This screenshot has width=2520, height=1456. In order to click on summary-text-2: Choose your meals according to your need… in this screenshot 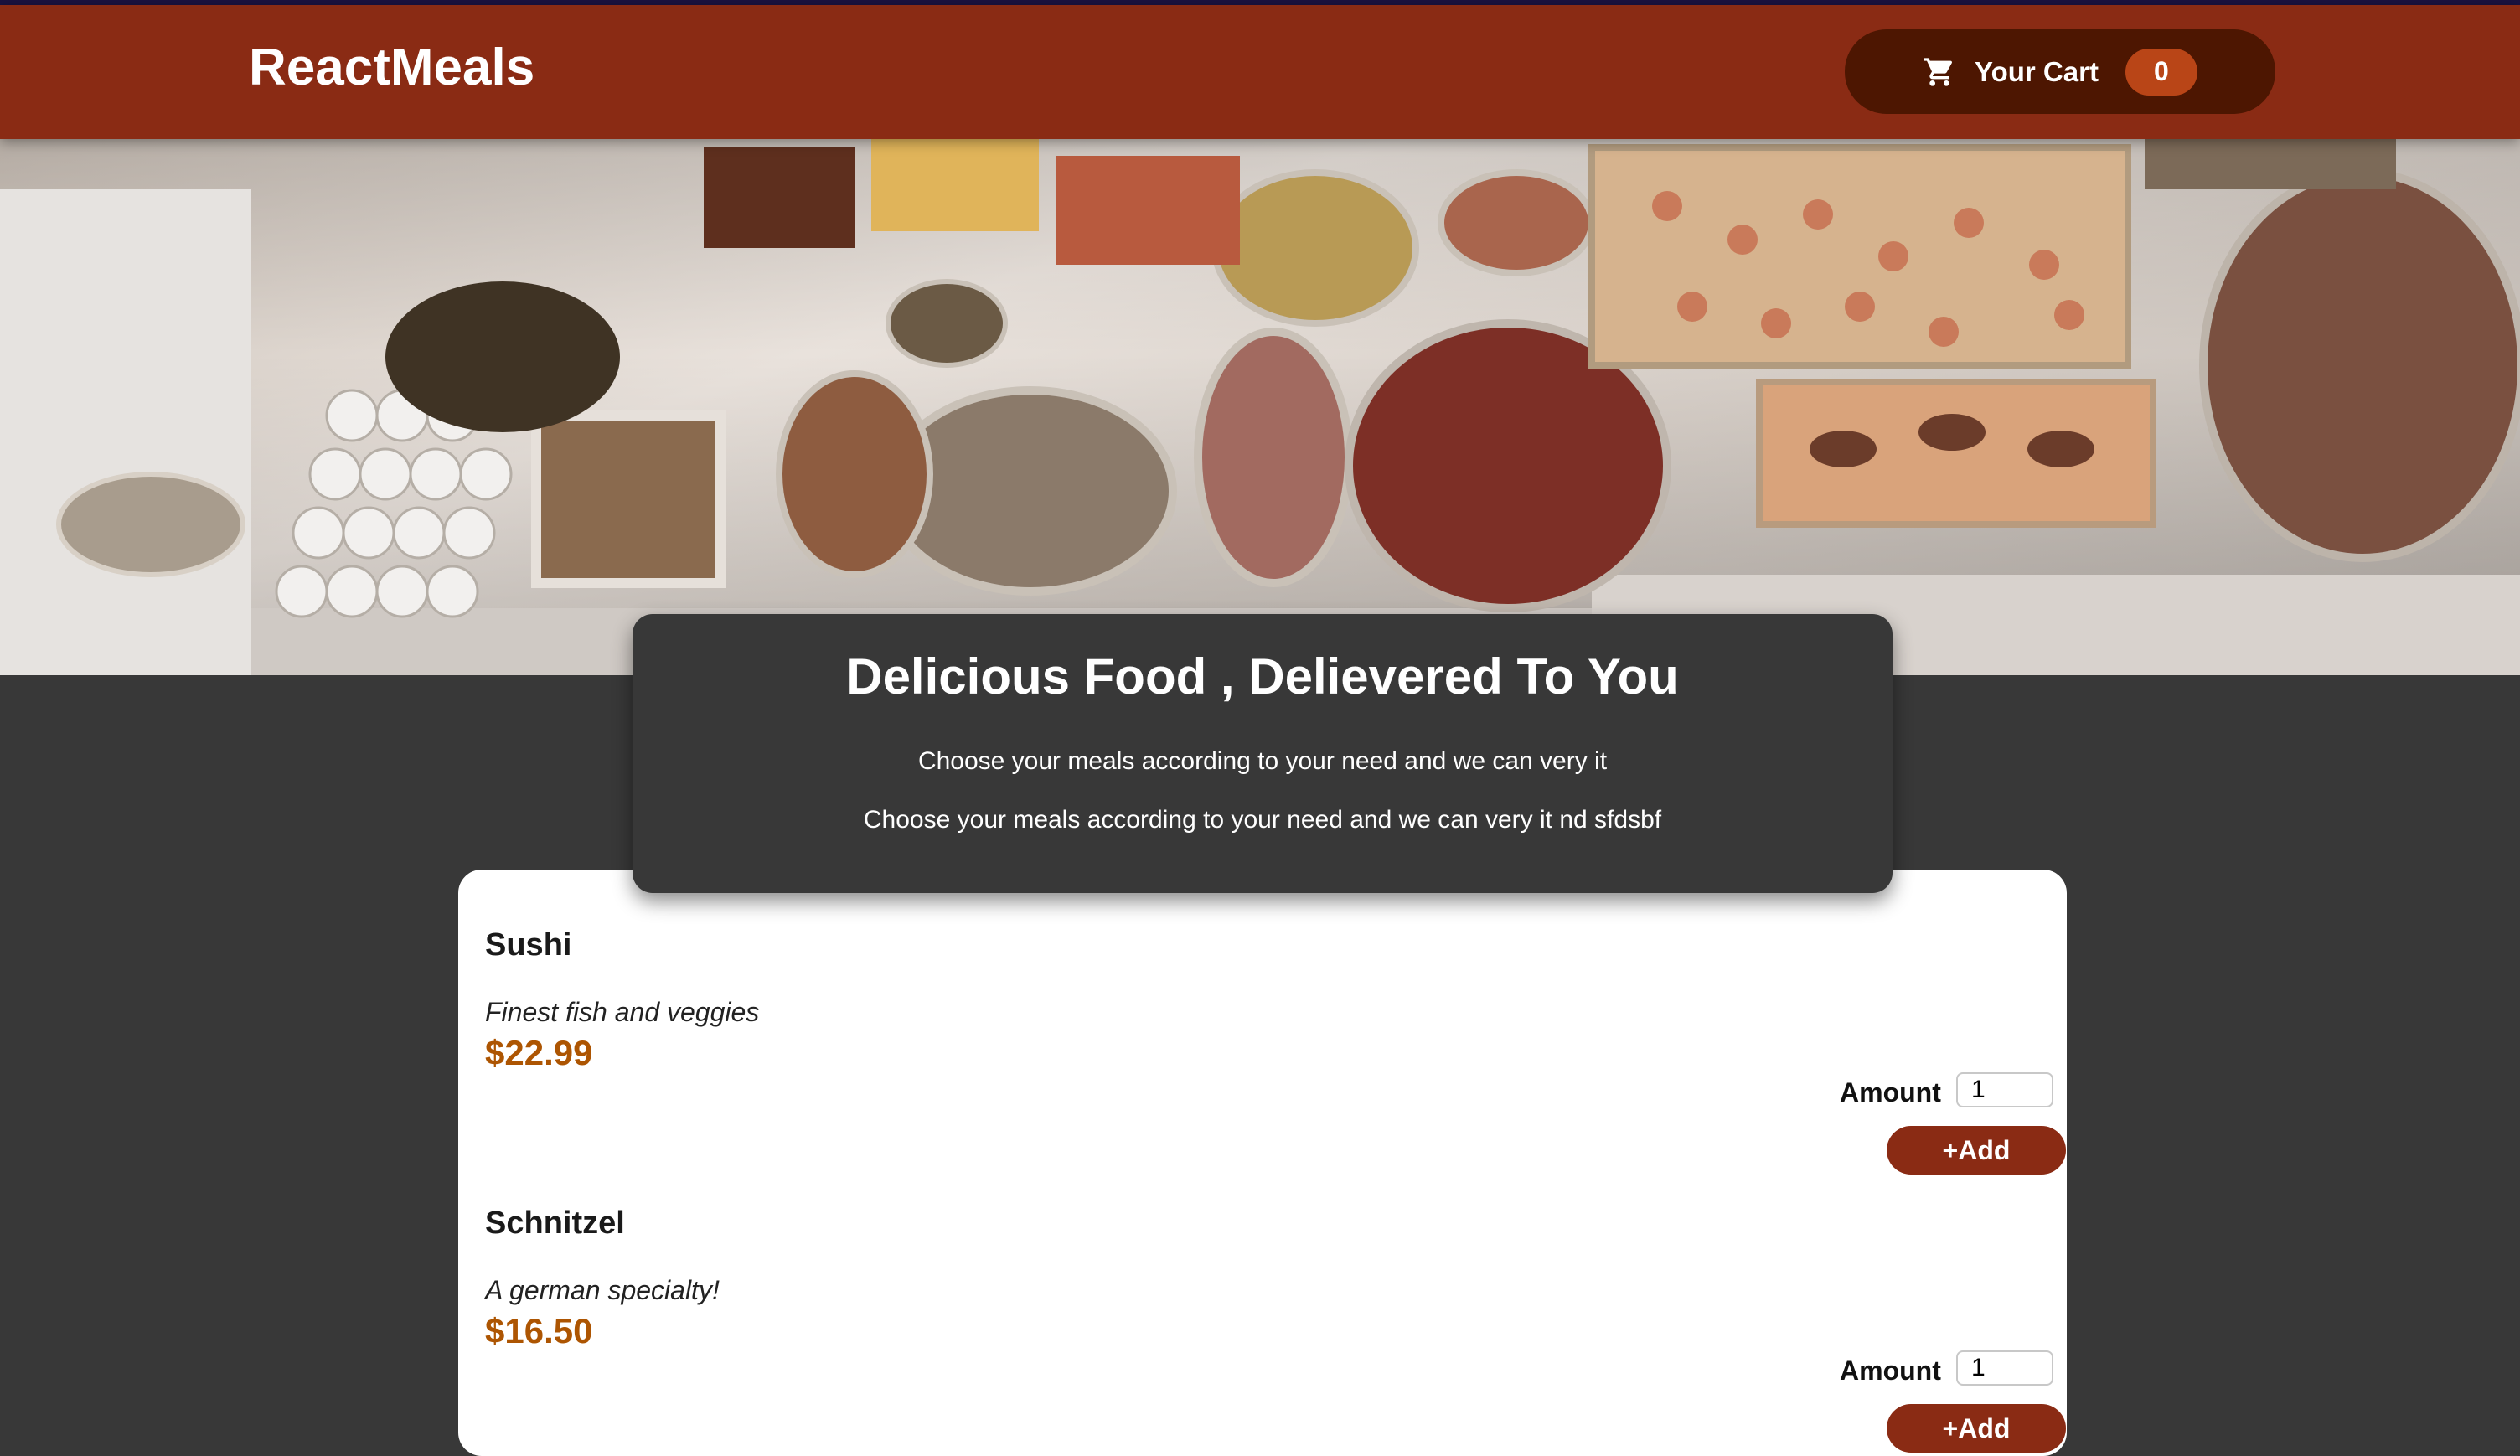, I will do `click(1262, 820)`.